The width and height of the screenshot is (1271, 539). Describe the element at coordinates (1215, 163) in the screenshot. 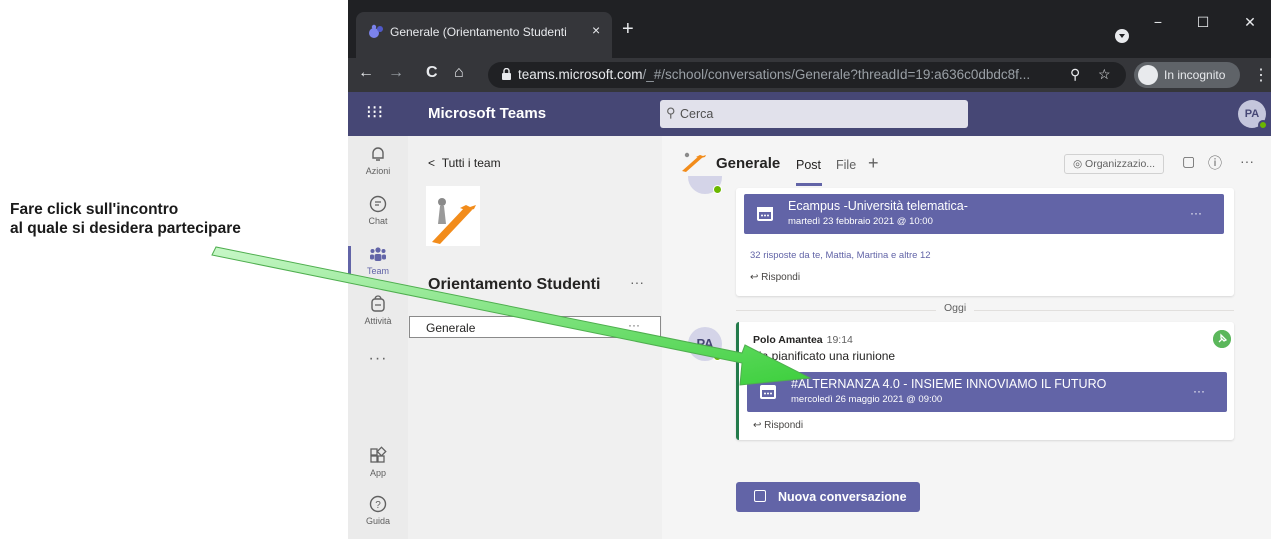

I see `info-icon: ⓘ` at that location.